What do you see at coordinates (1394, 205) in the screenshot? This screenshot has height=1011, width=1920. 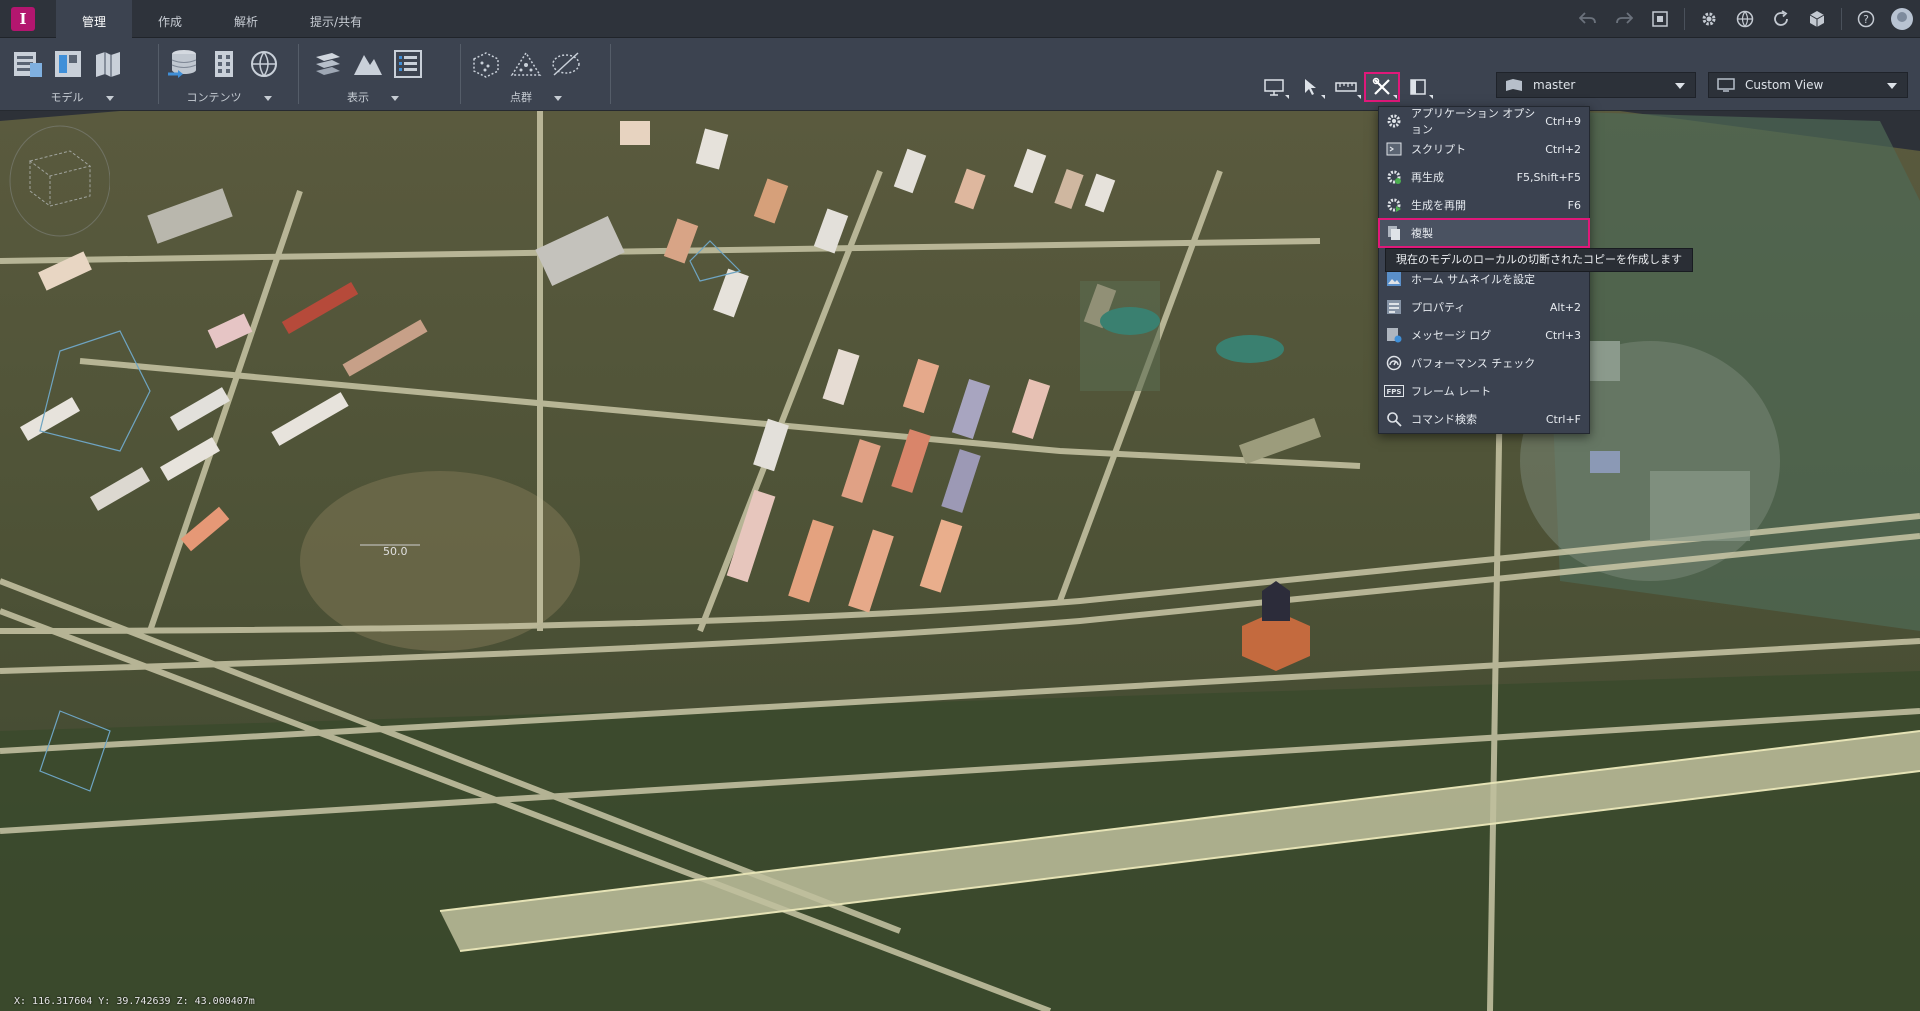 I see `resume-icon` at bounding box center [1394, 205].